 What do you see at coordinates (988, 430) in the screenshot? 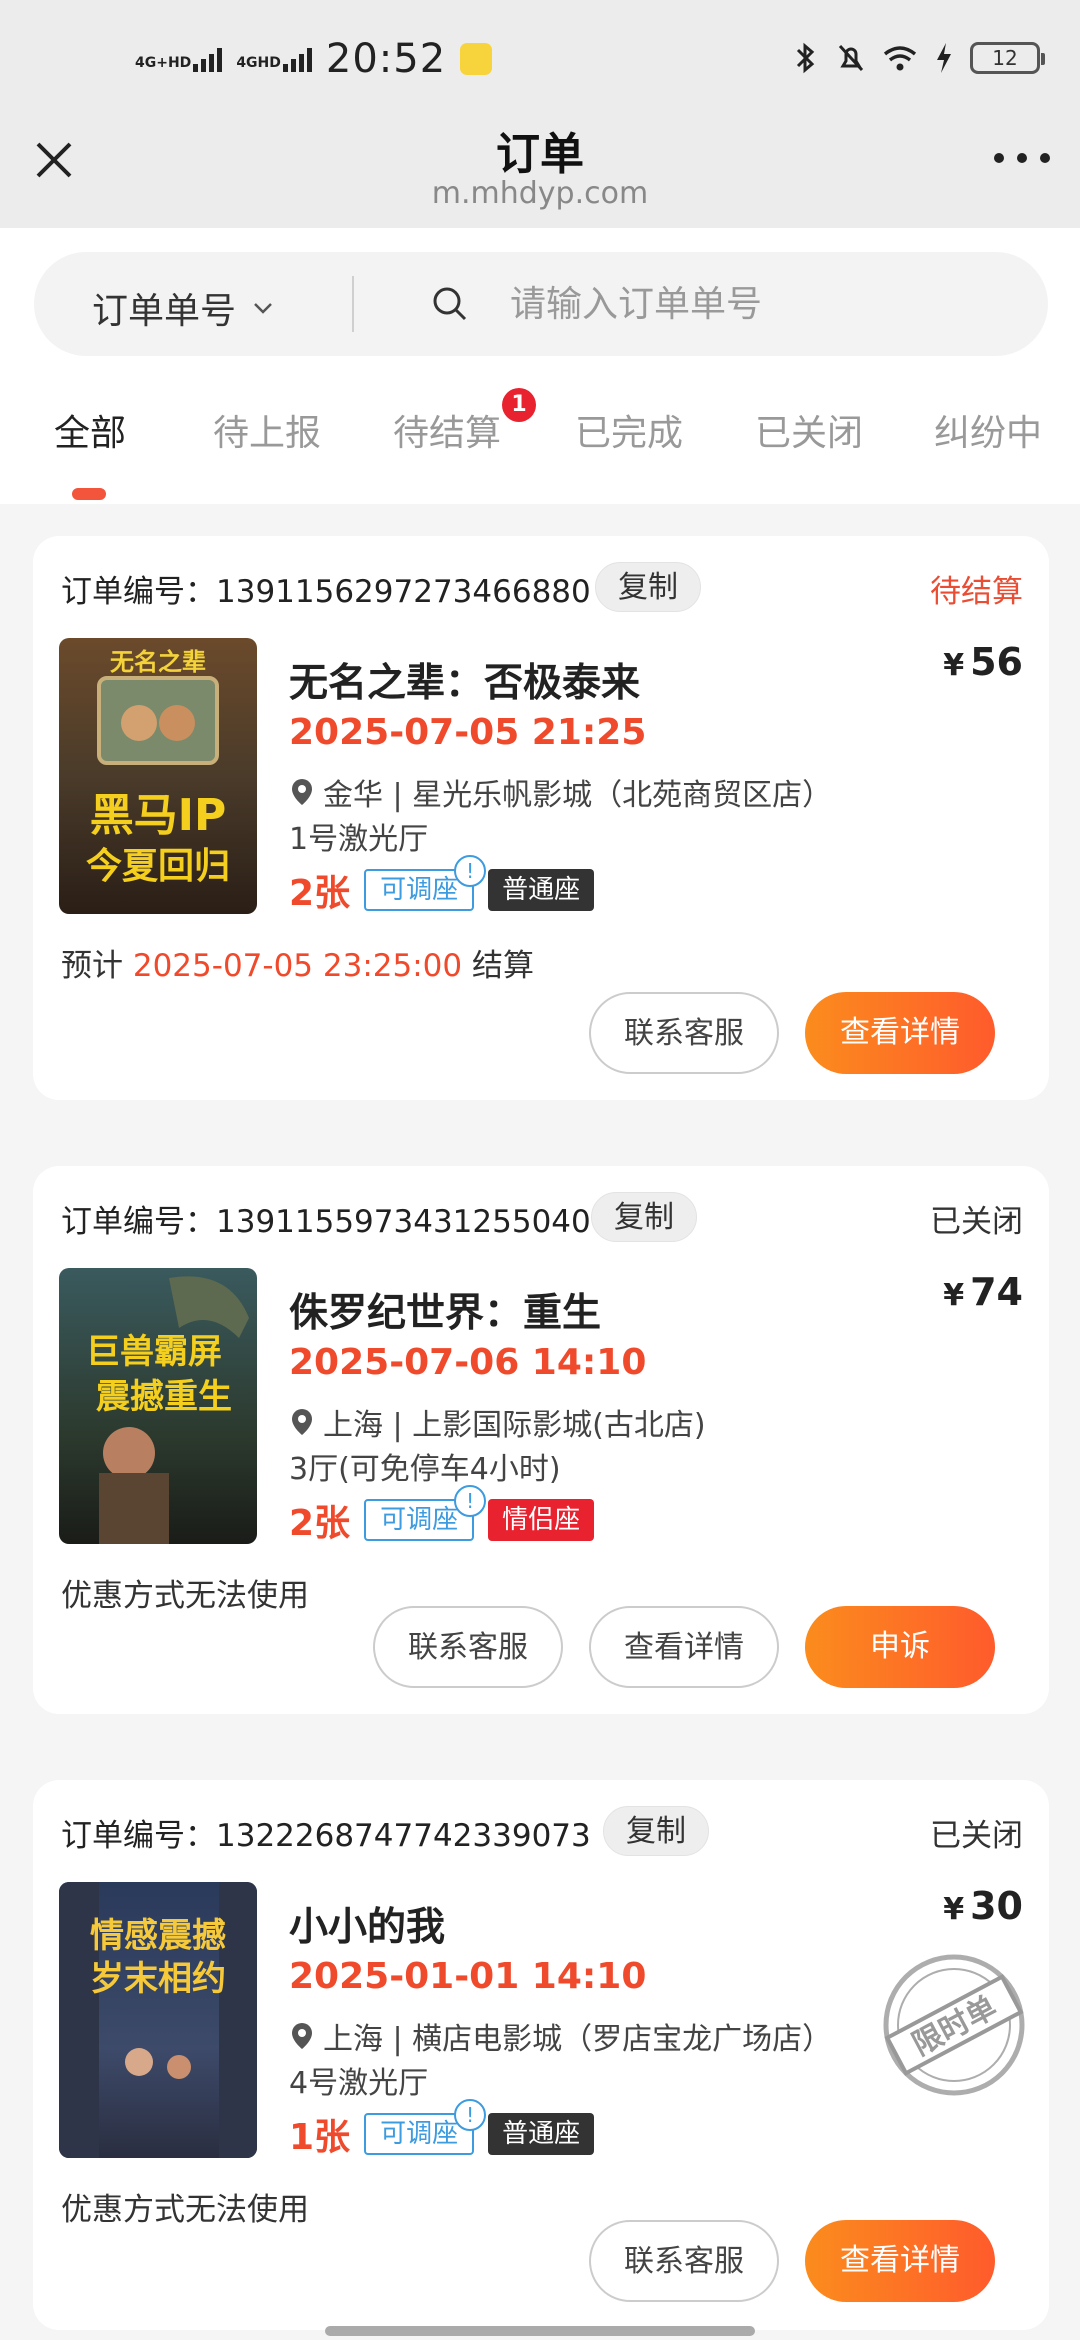
I see `tab-dispute: 纠纷中` at bounding box center [988, 430].